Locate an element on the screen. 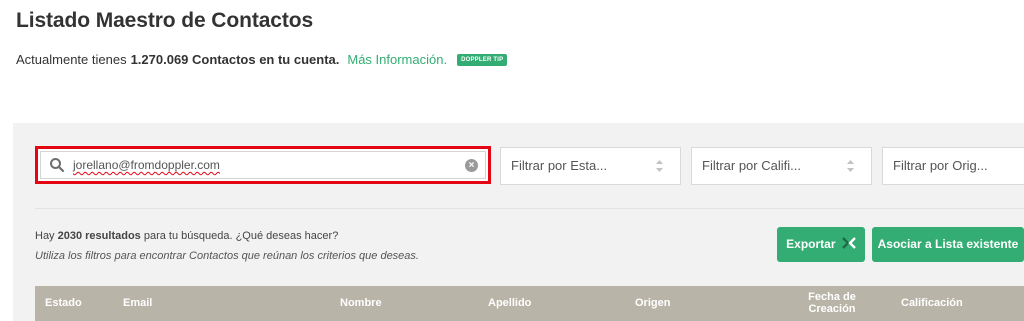 The width and height of the screenshot is (1024, 321). column-estado: Estado is located at coordinates (63, 303).